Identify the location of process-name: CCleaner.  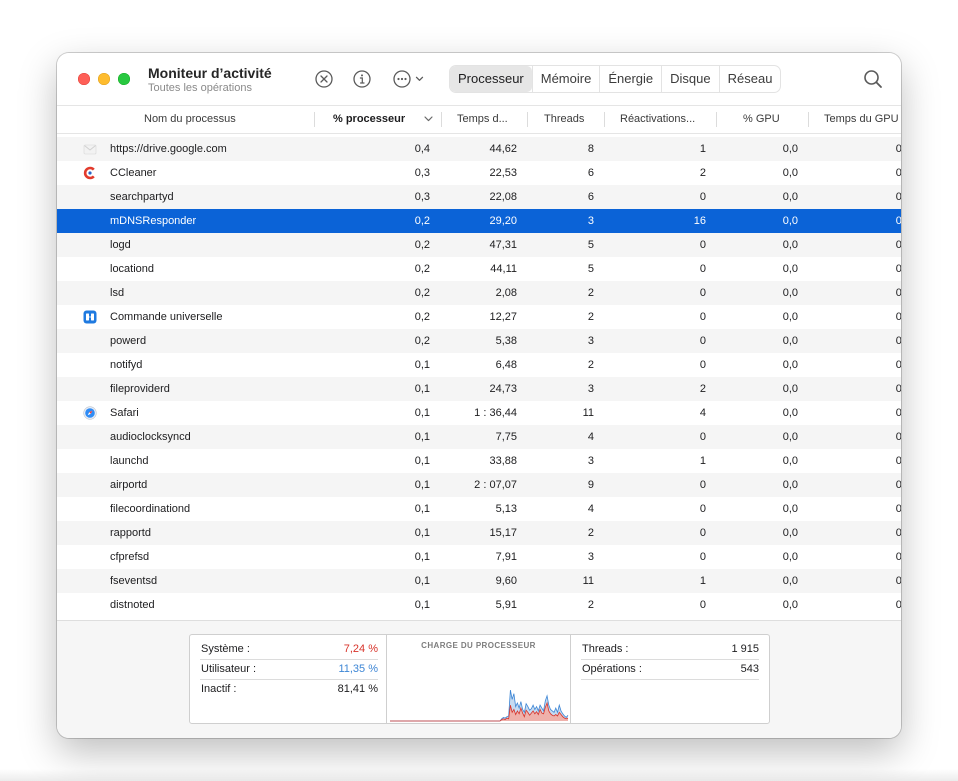
(133, 173).